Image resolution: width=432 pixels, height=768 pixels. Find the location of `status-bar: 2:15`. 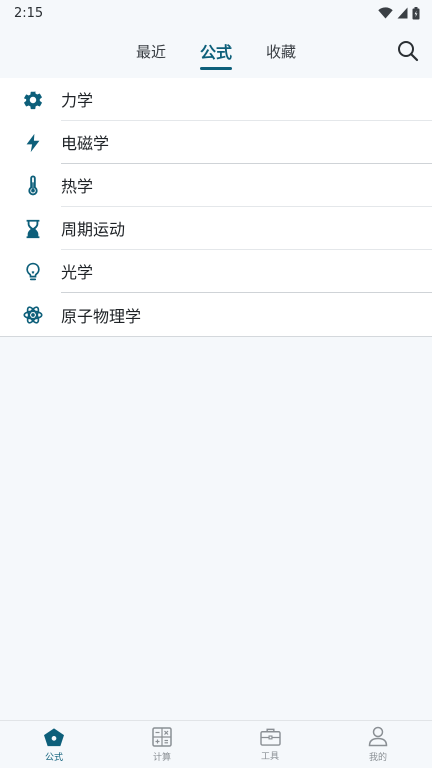

status-bar: 2:15 is located at coordinates (216, 13).